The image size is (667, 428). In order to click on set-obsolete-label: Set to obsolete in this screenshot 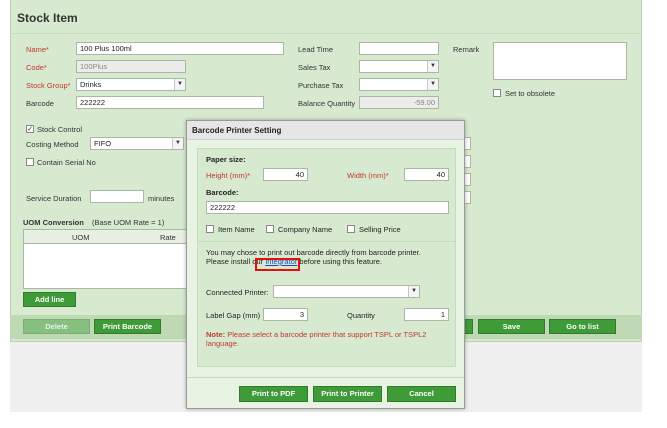, I will do `click(530, 93)`.